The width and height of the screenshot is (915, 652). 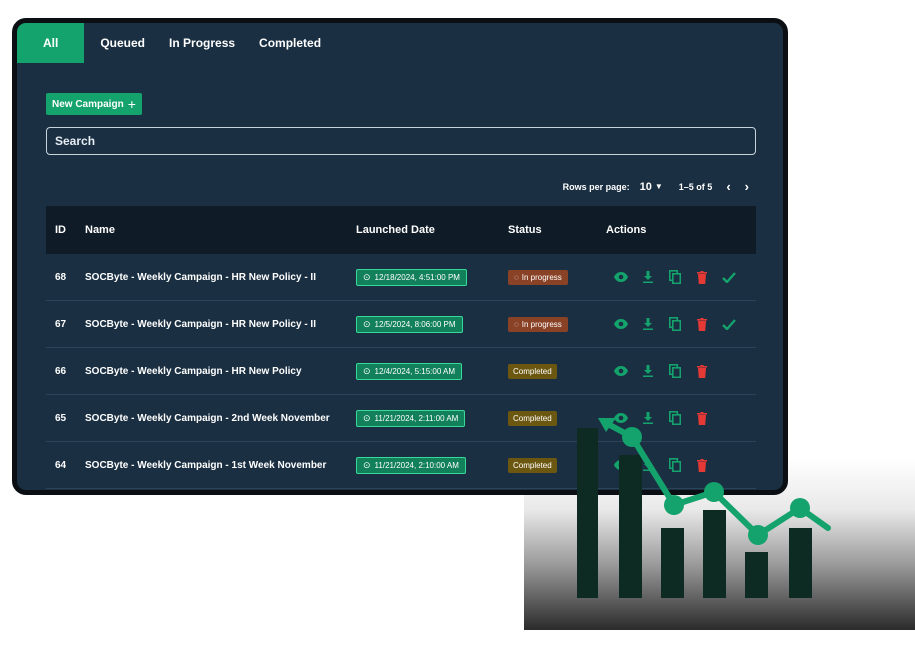 What do you see at coordinates (75, 141) in the screenshot?
I see `search-placeholder: Search` at bounding box center [75, 141].